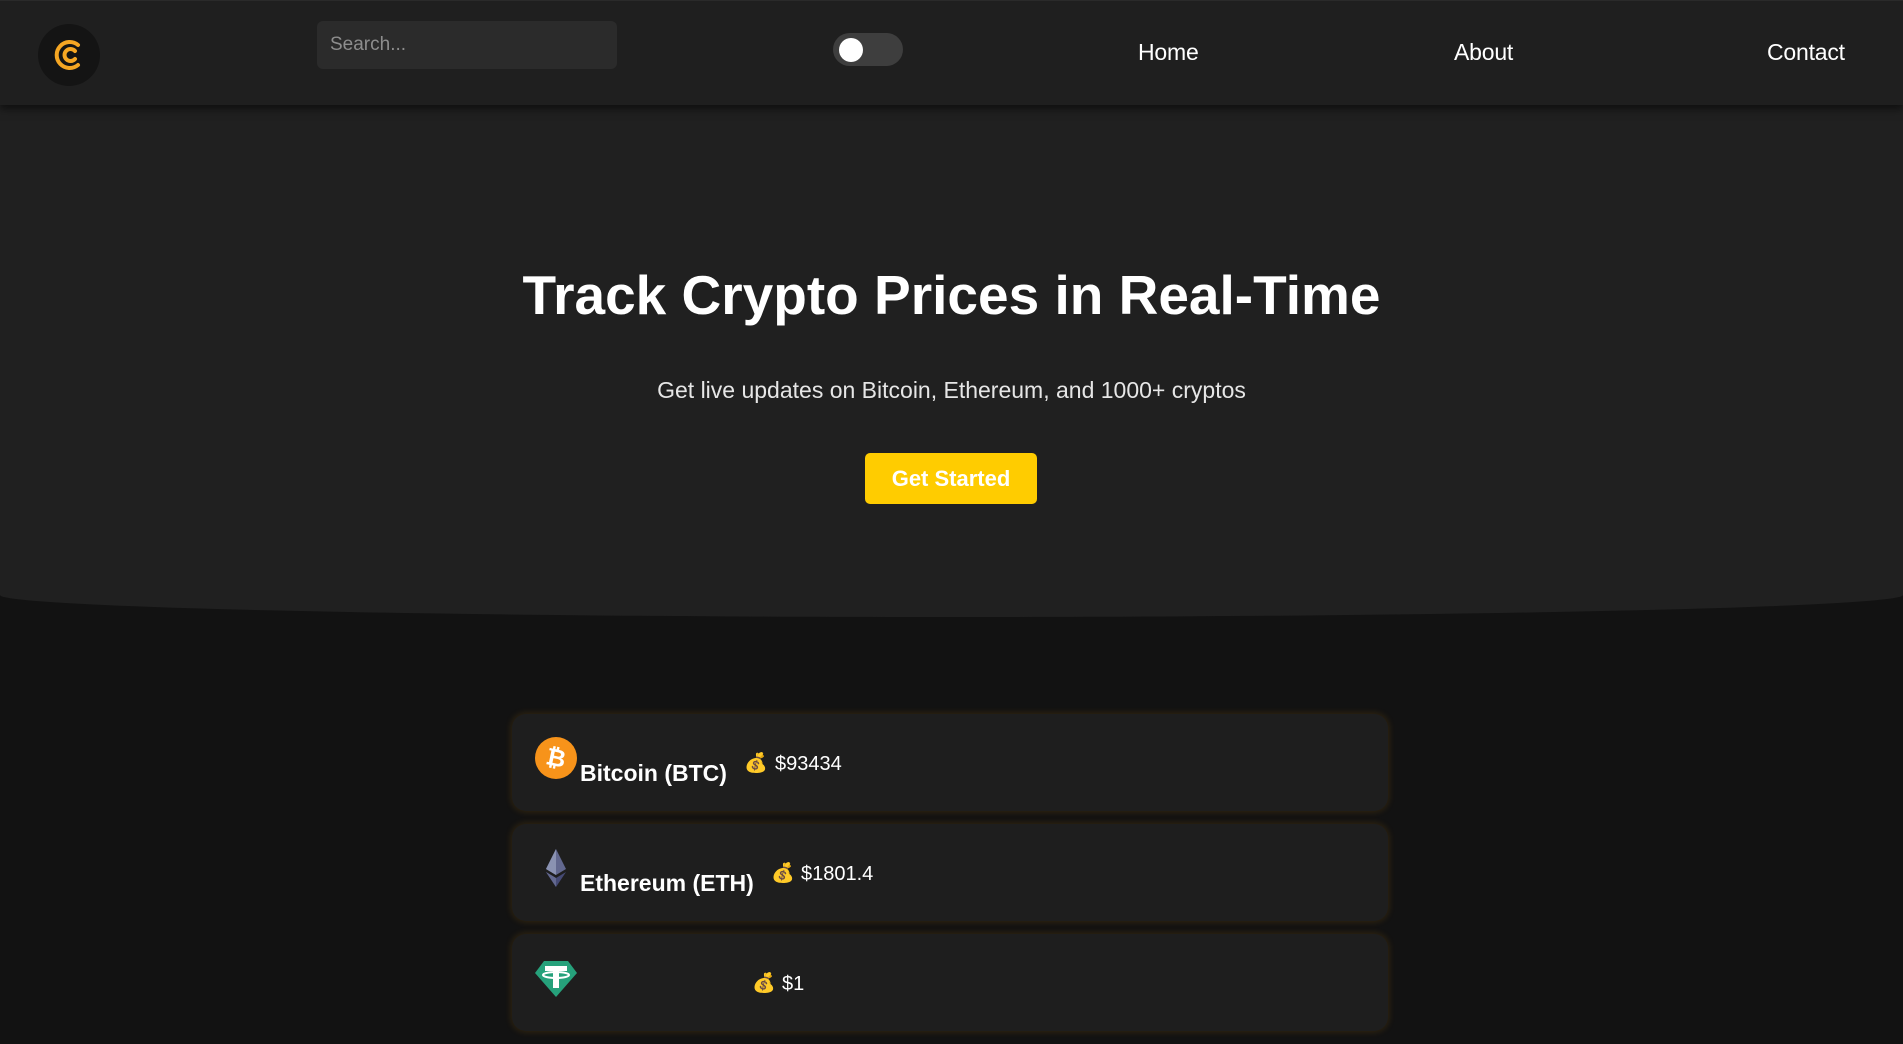  Describe the element at coordinates (556, 868) in the screenshot. I see `ethereum-icon` at that location.